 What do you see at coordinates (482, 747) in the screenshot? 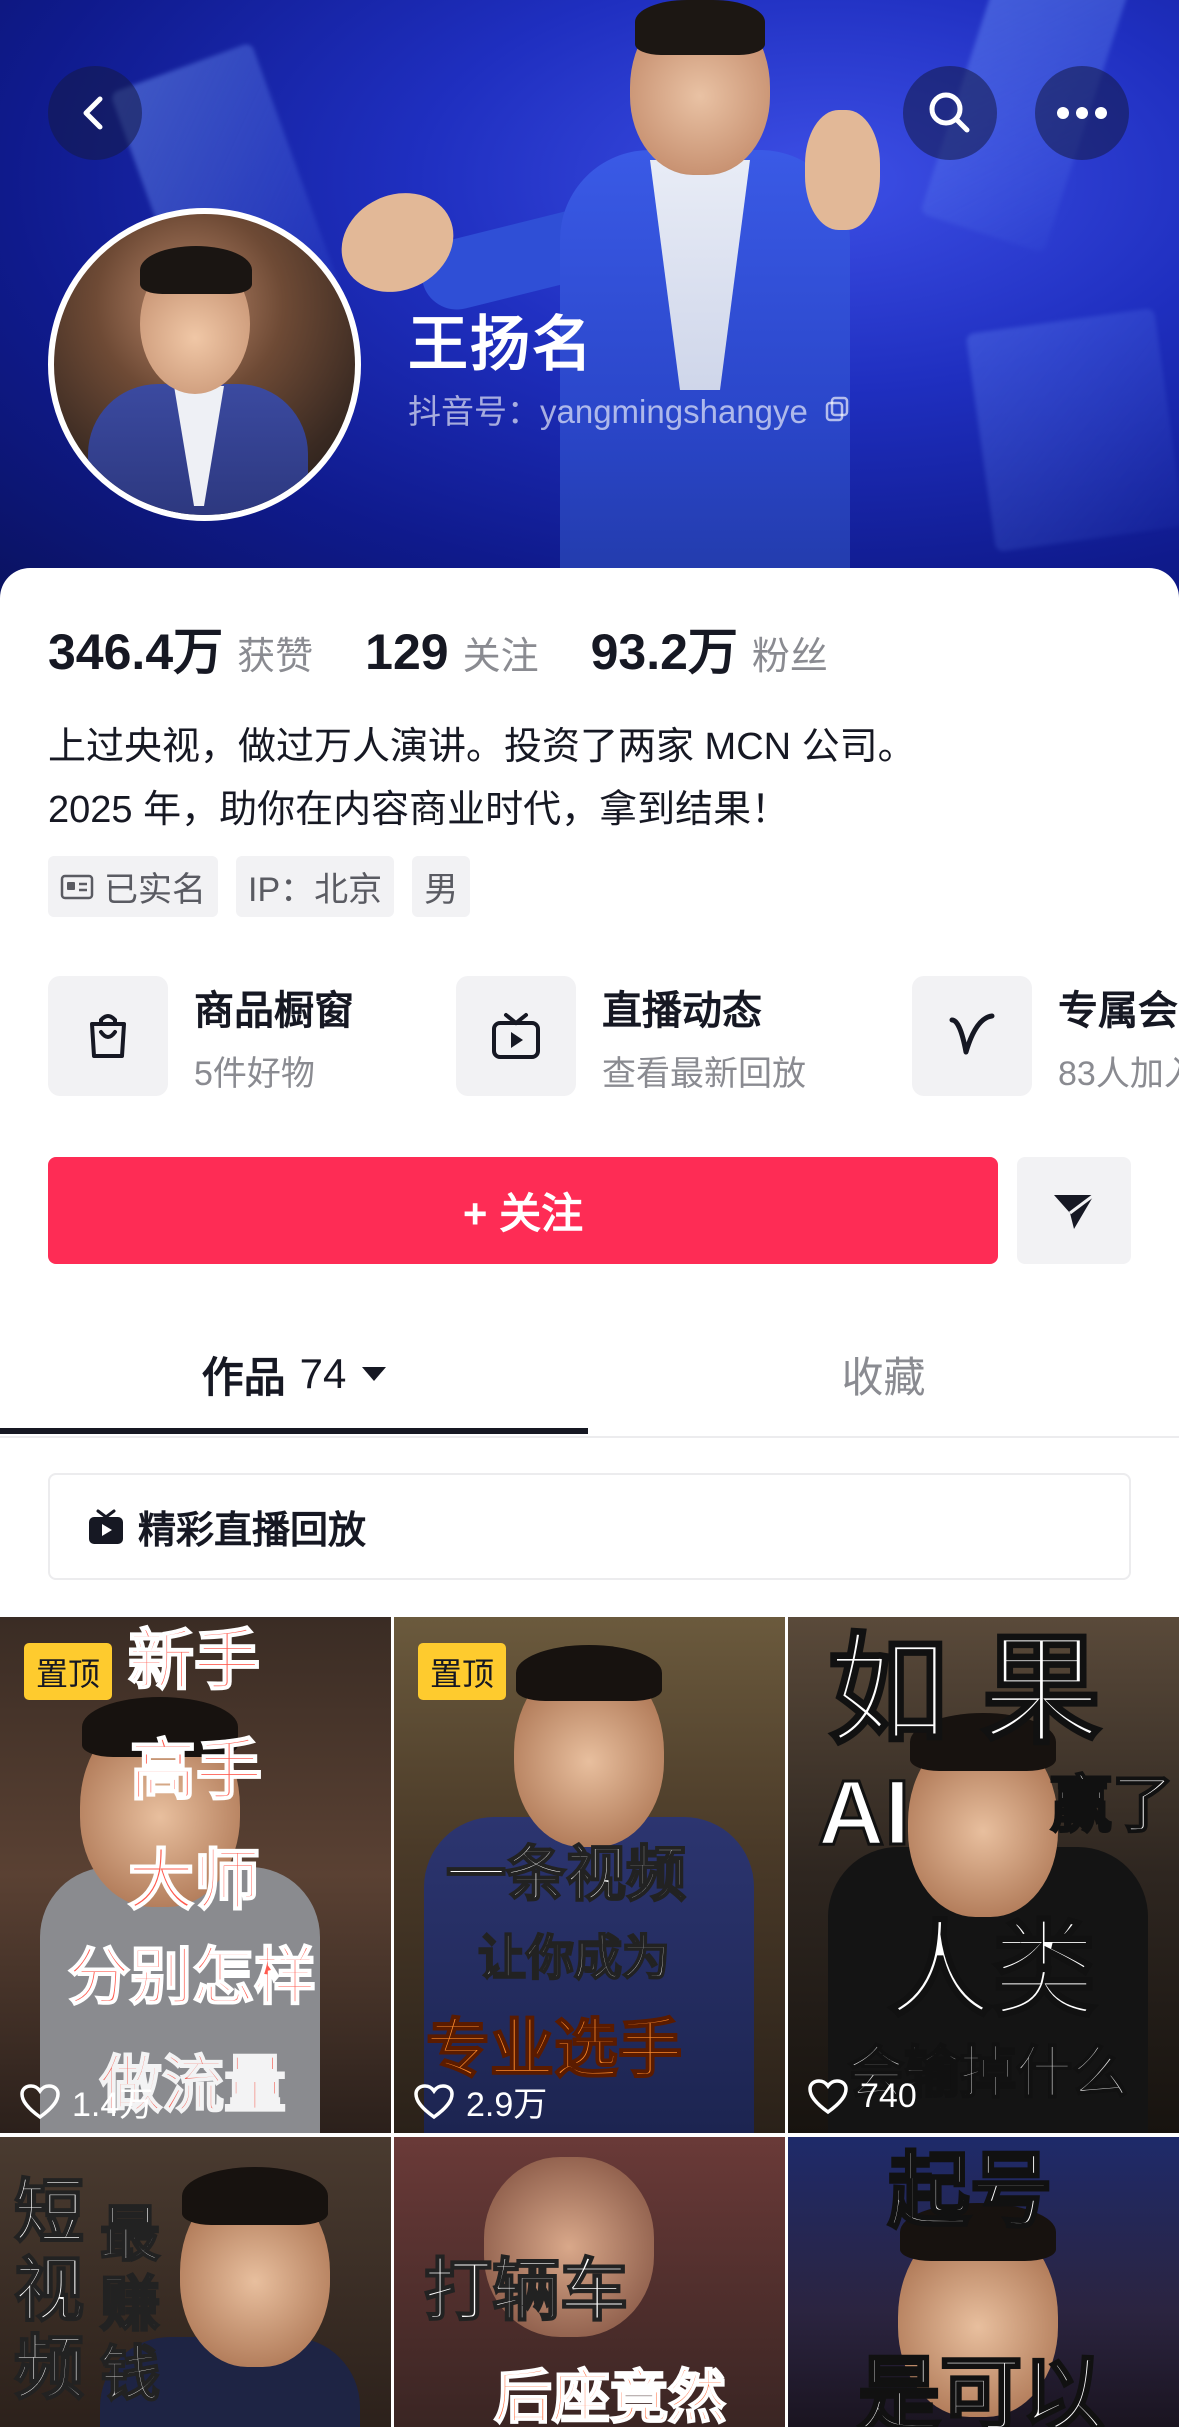
I see `bio-line: 上过央视，做过万人演讲。投资了两家 MCN 公司。` at bounding box center [482, 747].